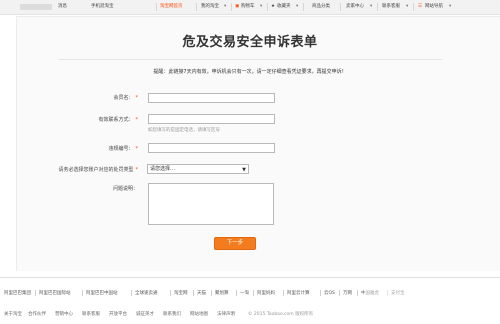 The width and height of the screenshot is (500, 324). What do you see at coordinates (198, 169) in the screenshot?
I see `penalty-type-select: 请您选择… ▼` at bounding box center [198, 169].